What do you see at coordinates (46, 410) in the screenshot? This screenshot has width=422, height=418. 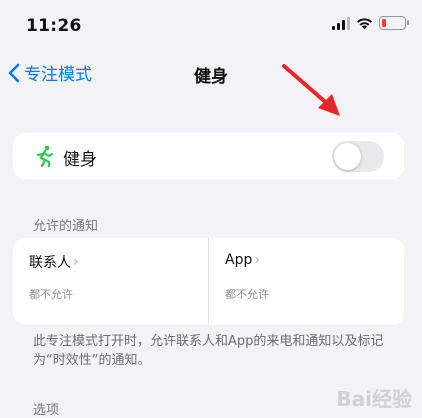 I see `options-header: 选项` at bounding box center [46, 410].